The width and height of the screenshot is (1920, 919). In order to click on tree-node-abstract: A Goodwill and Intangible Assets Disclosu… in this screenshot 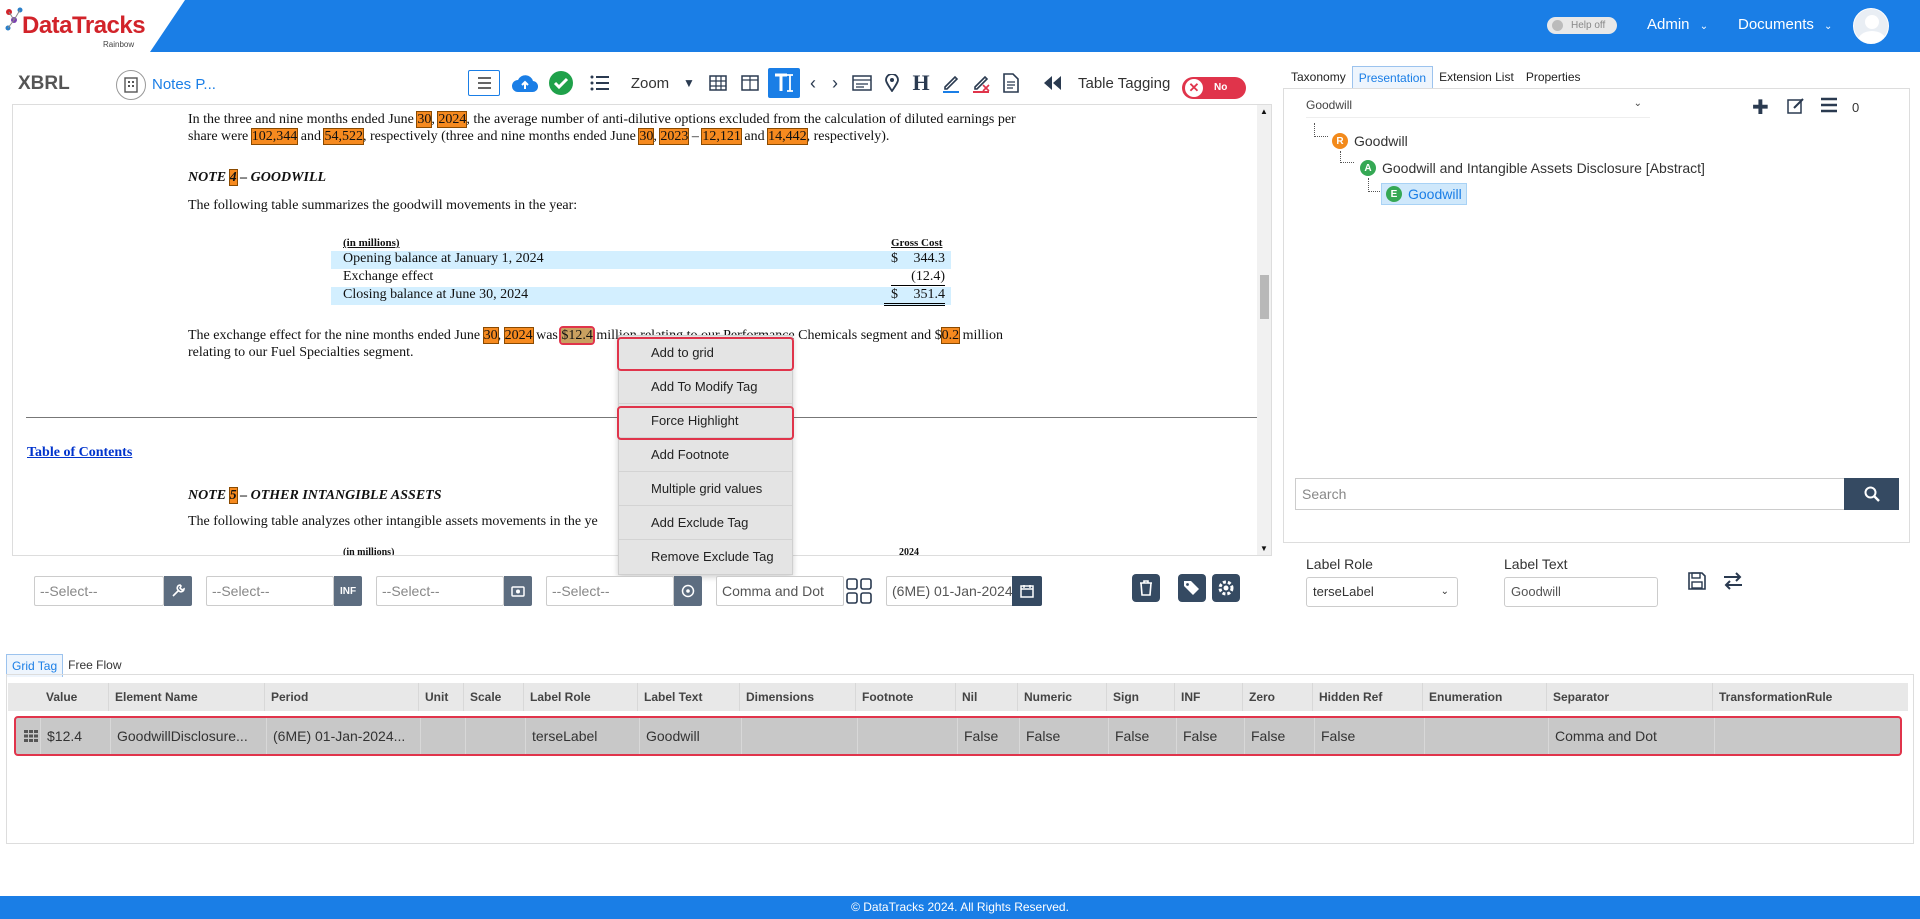, I will do `click(1532, 168)`.